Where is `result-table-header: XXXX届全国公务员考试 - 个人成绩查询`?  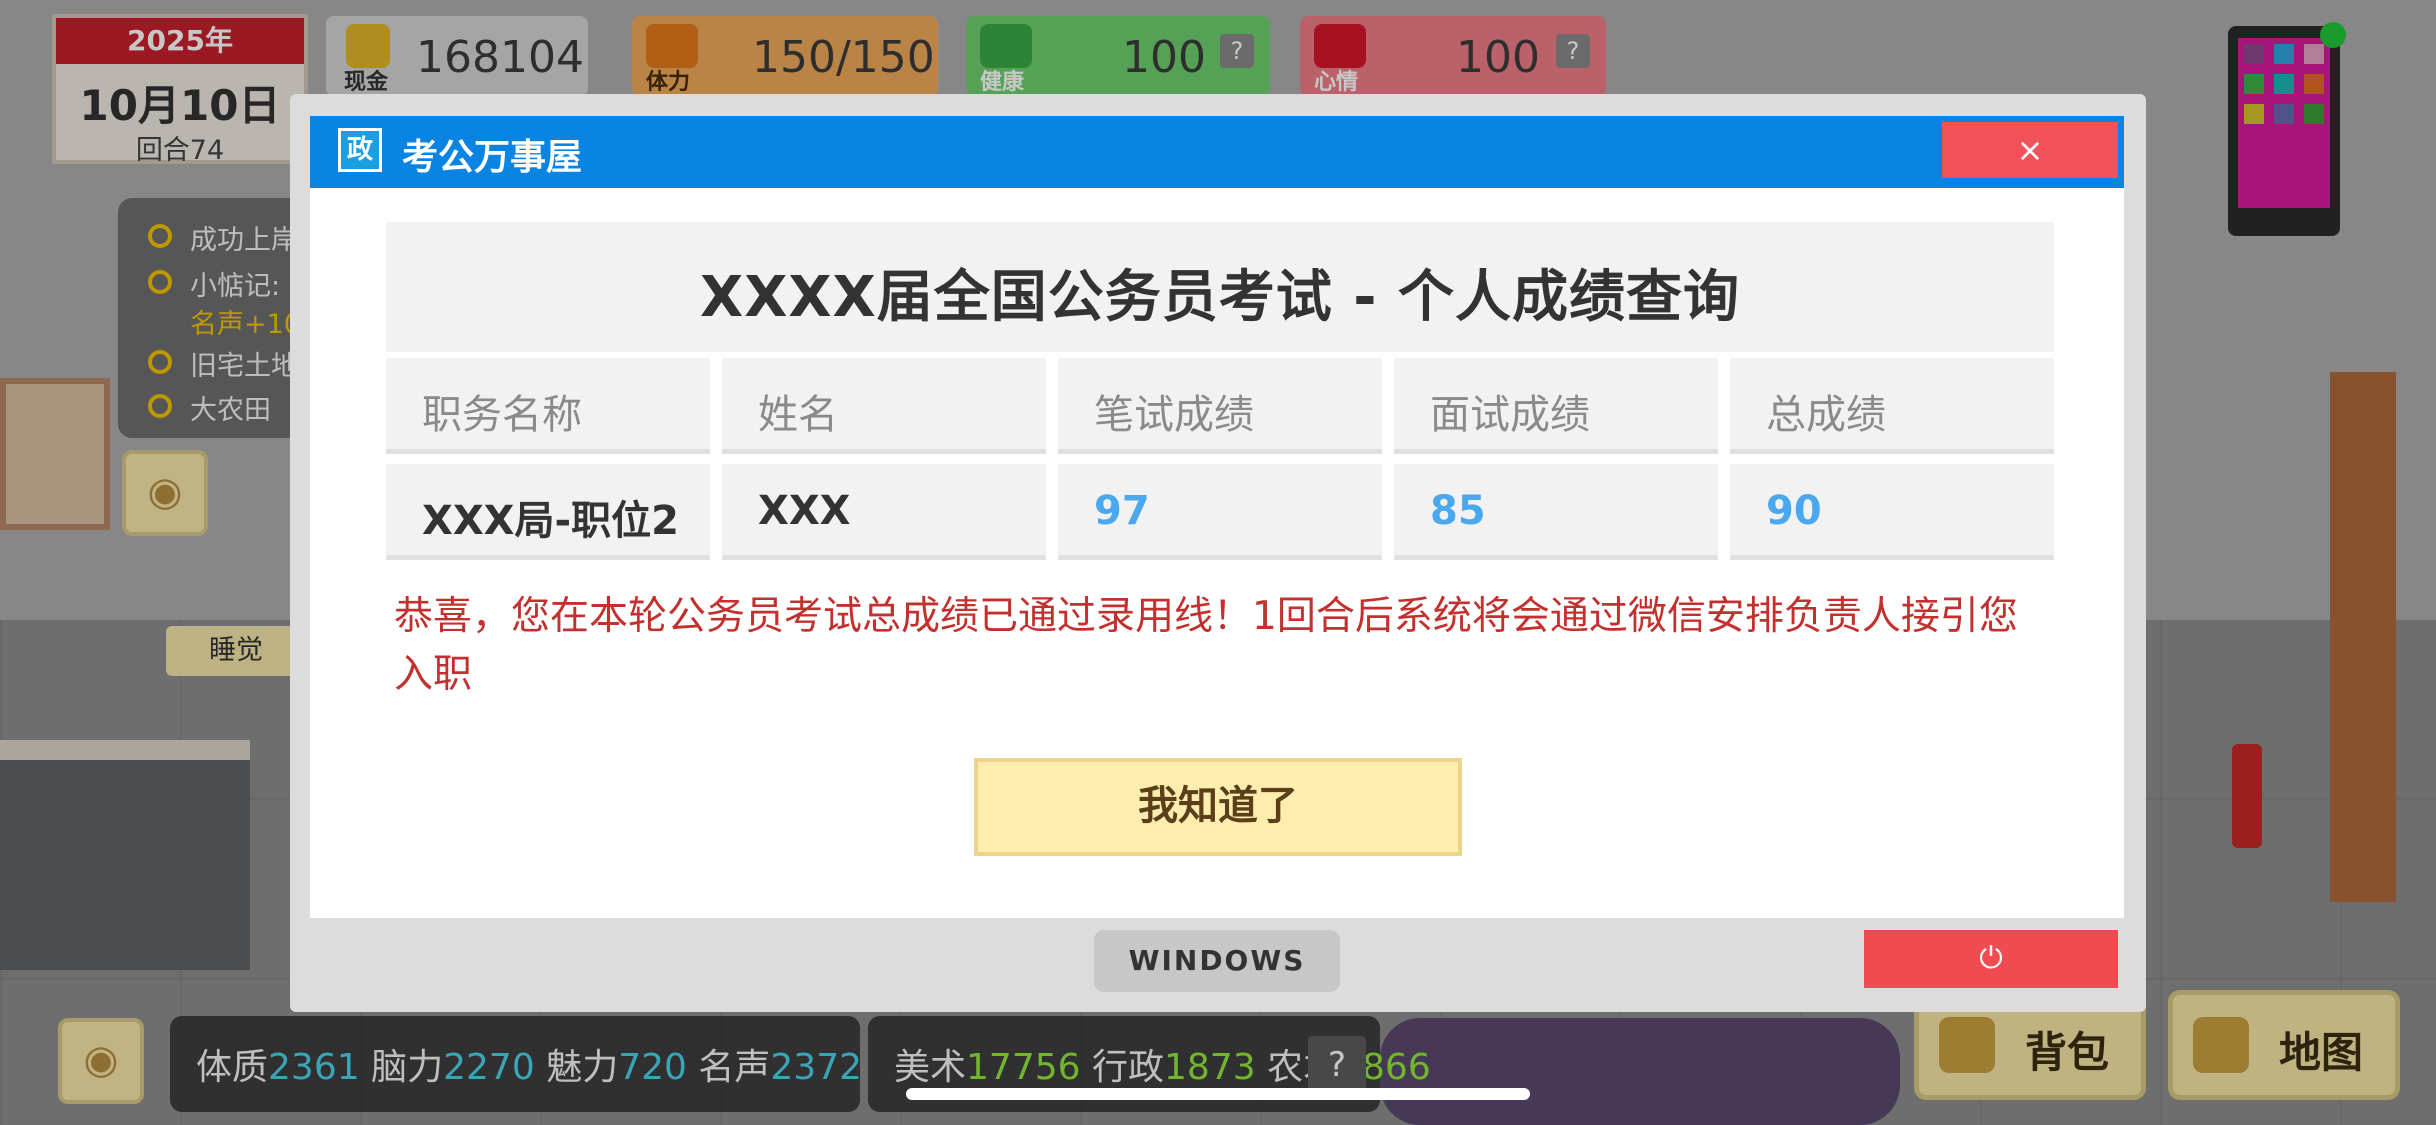 result-table-header: XXXX届全国公务员考试 - 个人成绩查询 is located at coordinates (1220, 287).